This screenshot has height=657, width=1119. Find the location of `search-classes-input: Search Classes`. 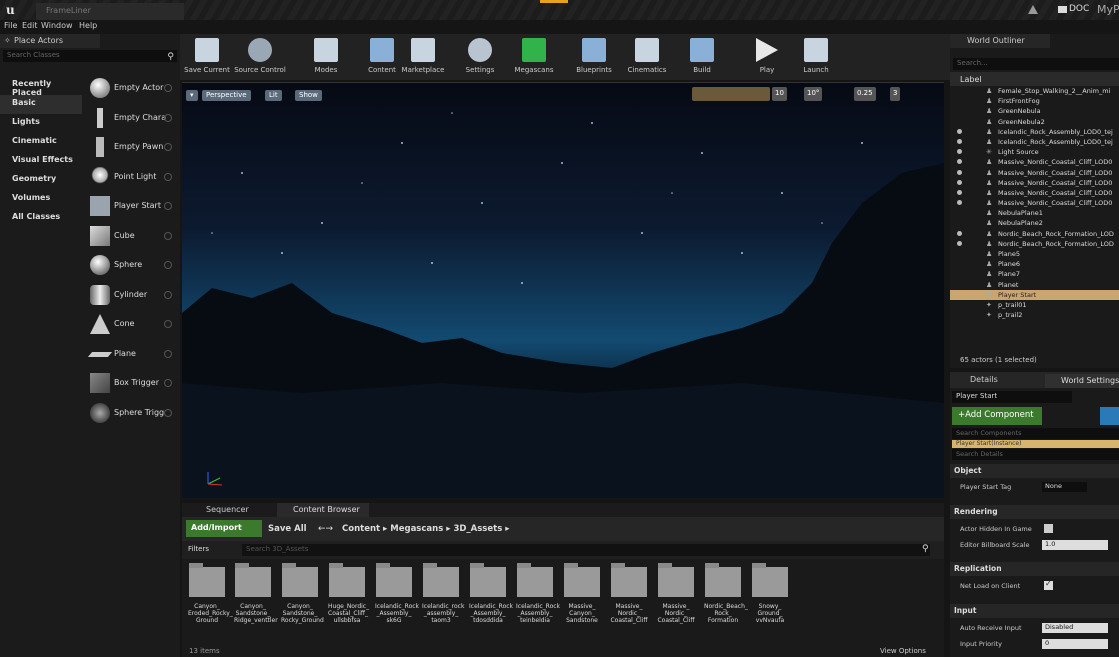

search-classes-input: Search Classes is located at coordinates (90, 56).